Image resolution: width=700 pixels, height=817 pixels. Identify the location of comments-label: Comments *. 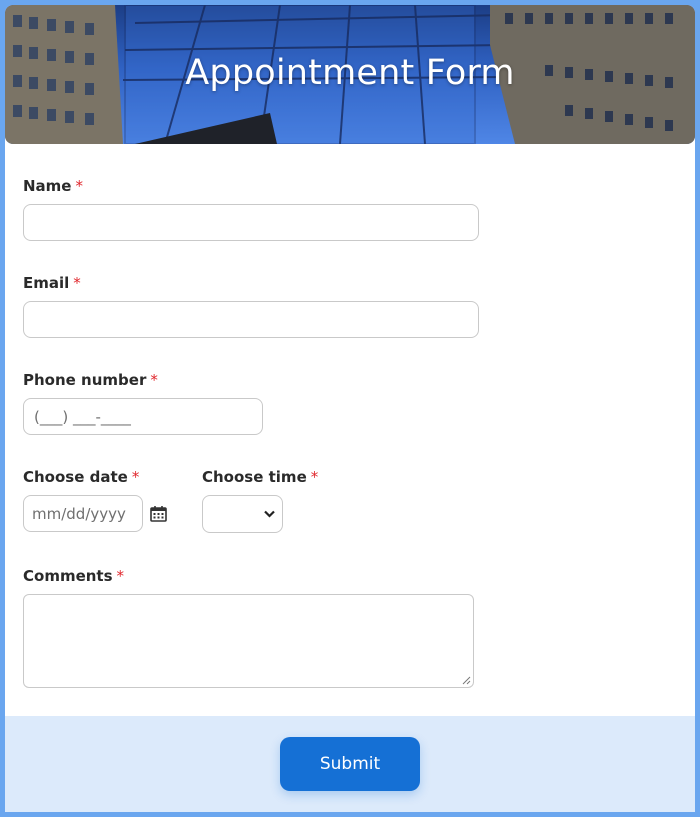
(73, 576).